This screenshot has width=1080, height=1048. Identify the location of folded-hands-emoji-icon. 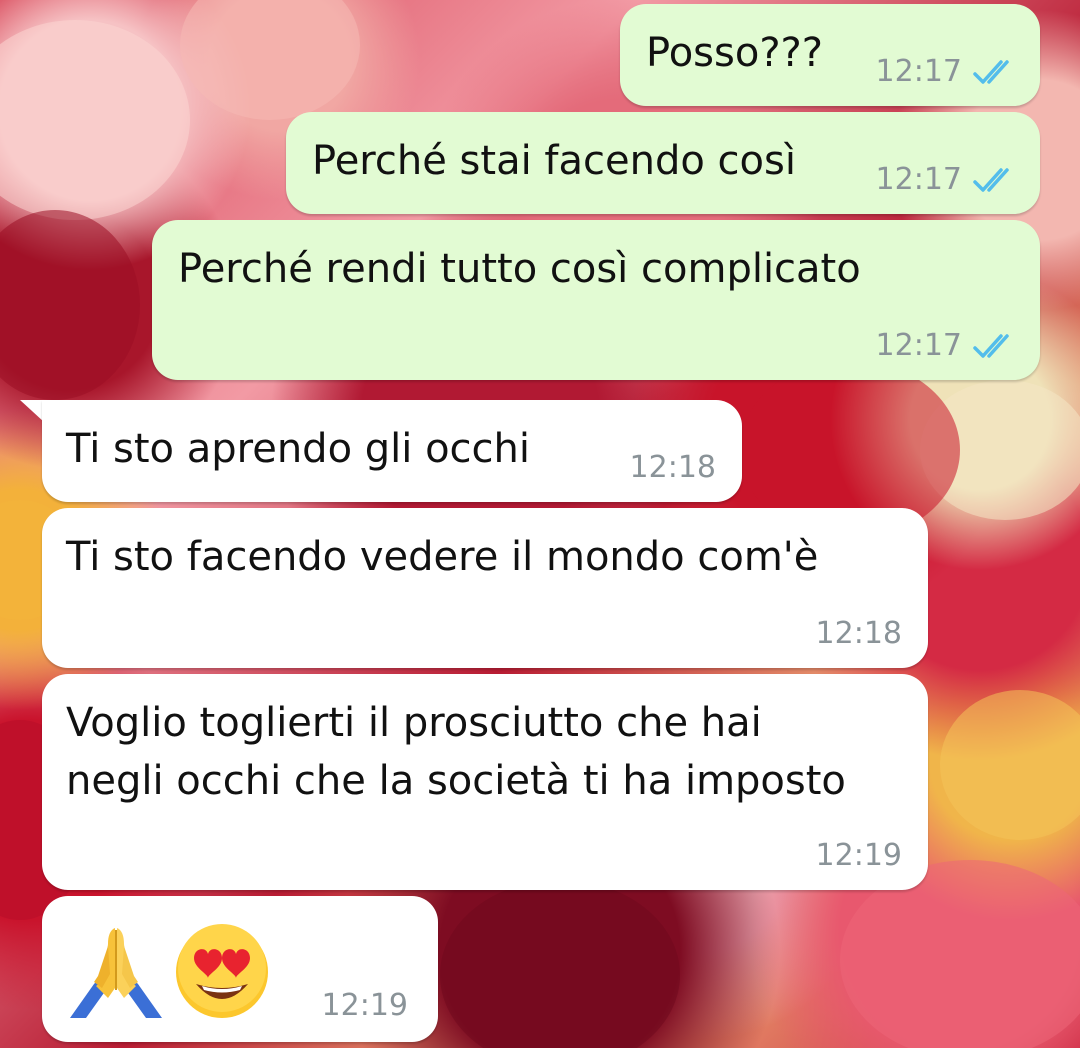
(116, 973).